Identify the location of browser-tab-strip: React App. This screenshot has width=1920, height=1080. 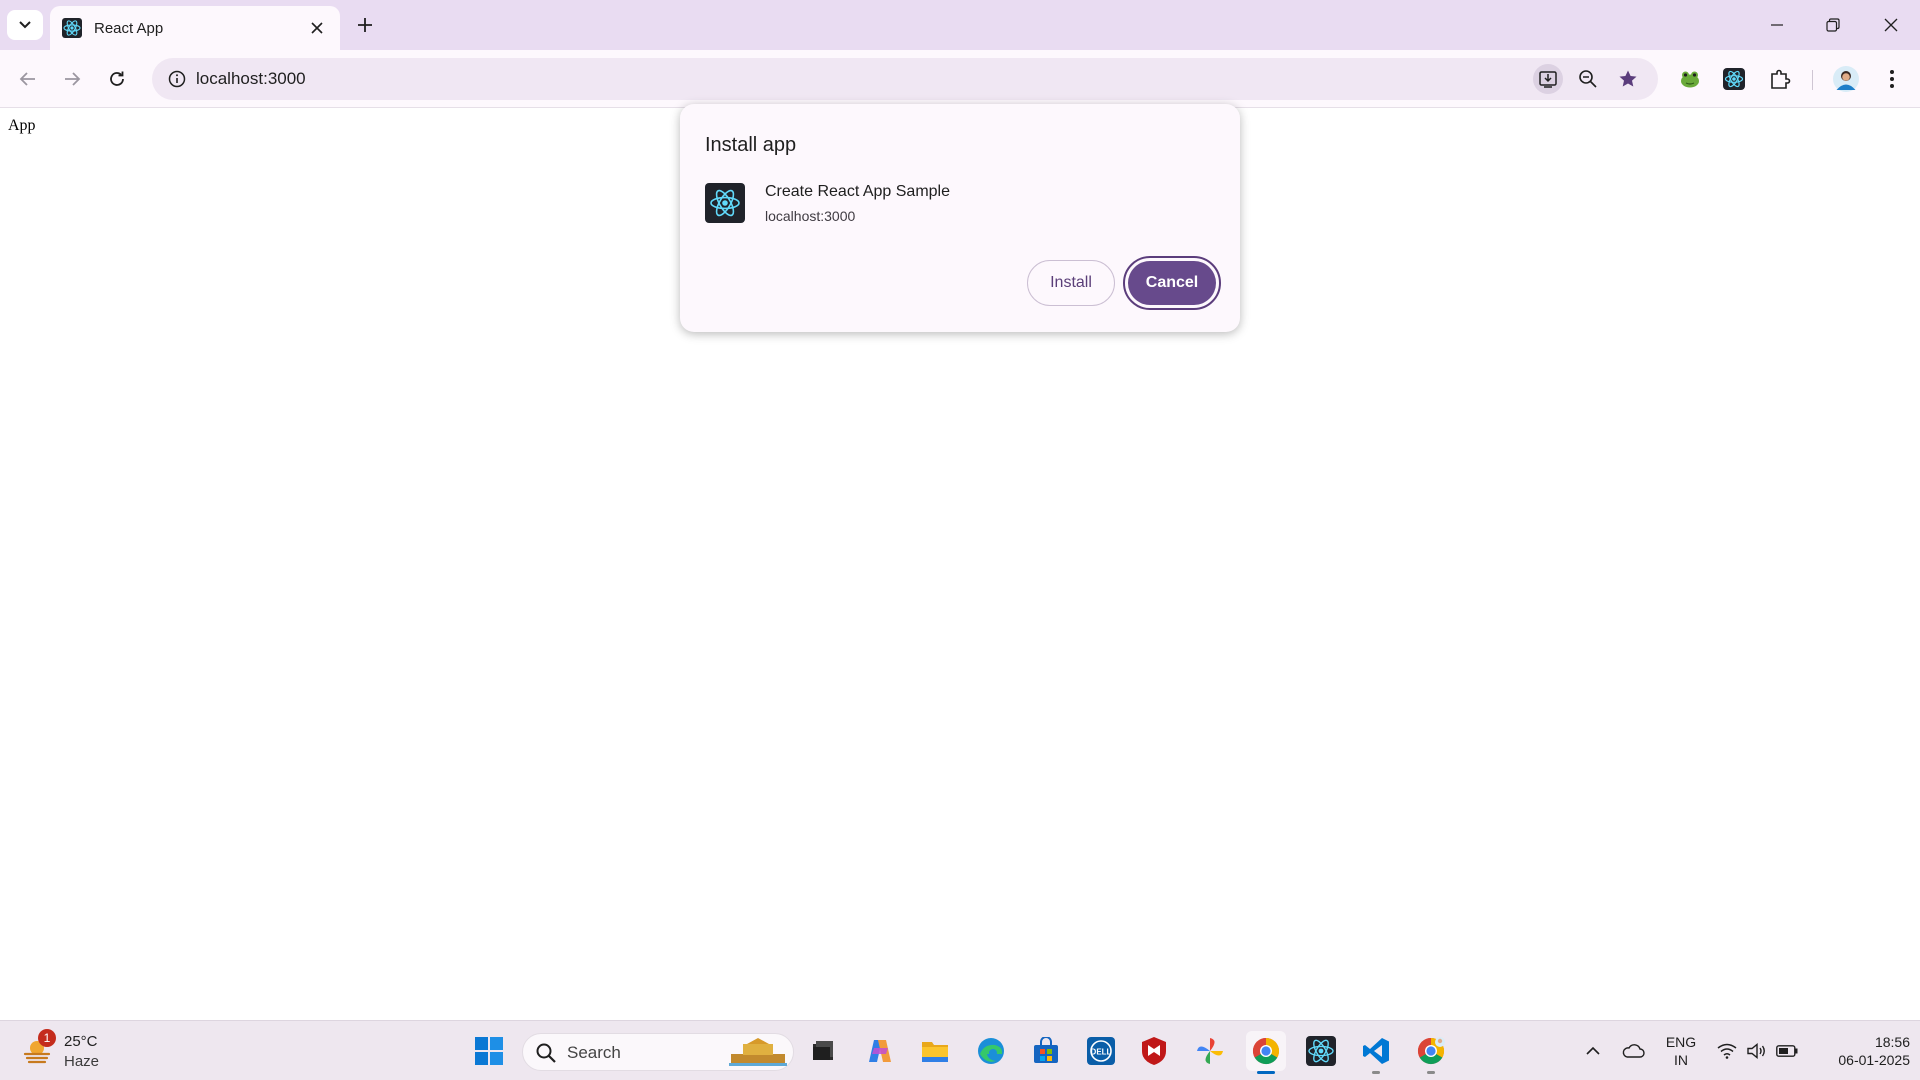
(960, 25).